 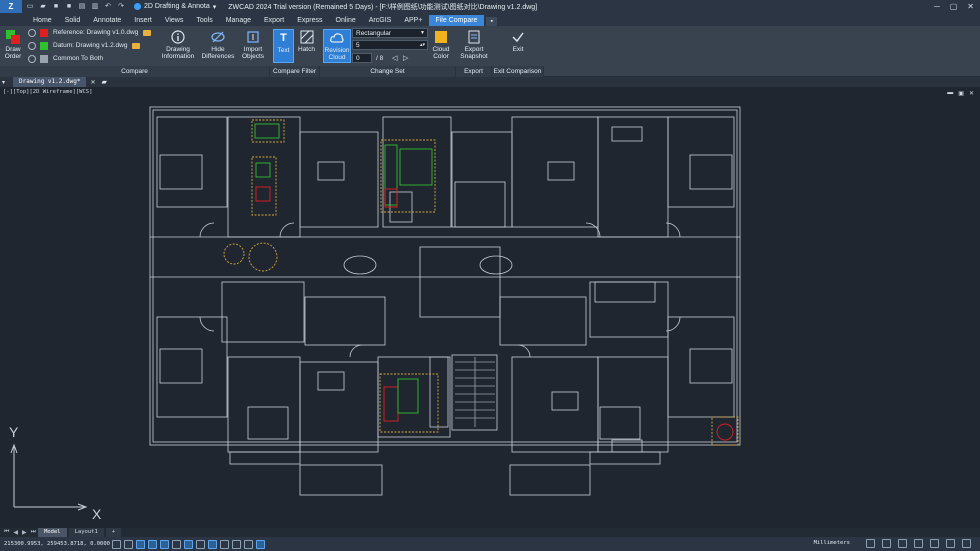 I want to click on tab-export: Export, so click(x=274, y=20).